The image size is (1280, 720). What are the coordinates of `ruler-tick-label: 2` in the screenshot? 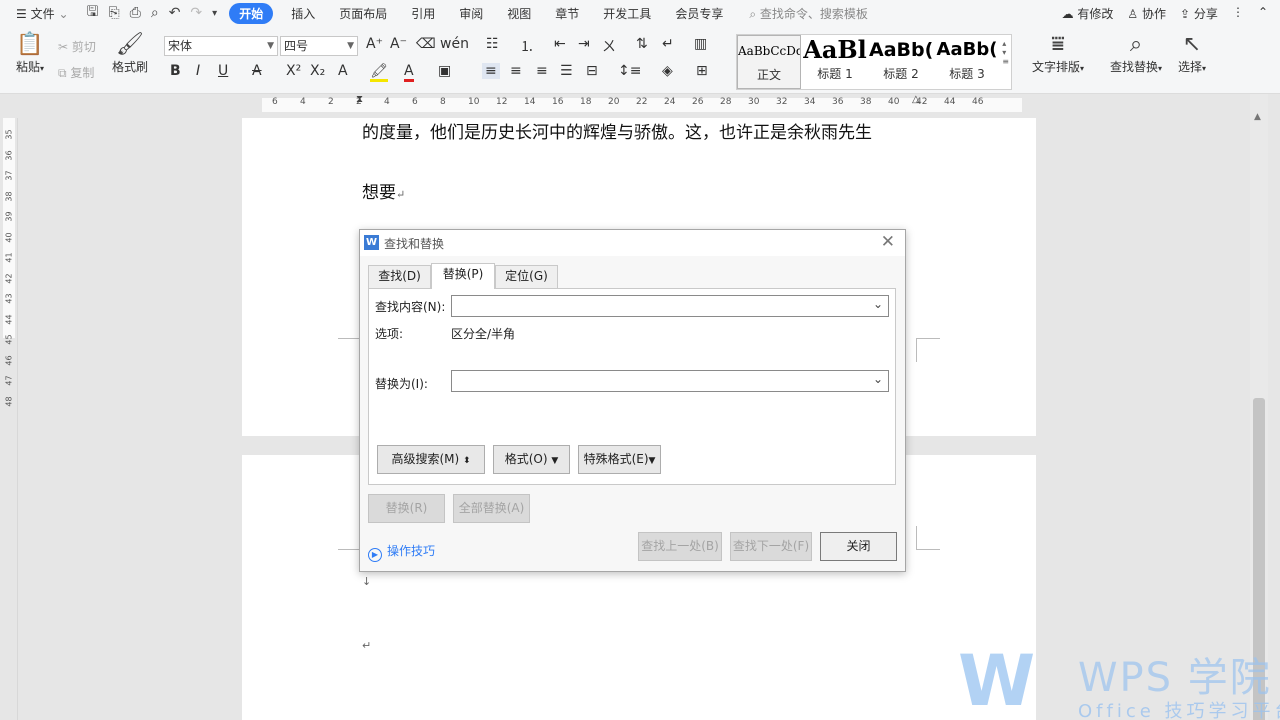 It's located at (331, 102).